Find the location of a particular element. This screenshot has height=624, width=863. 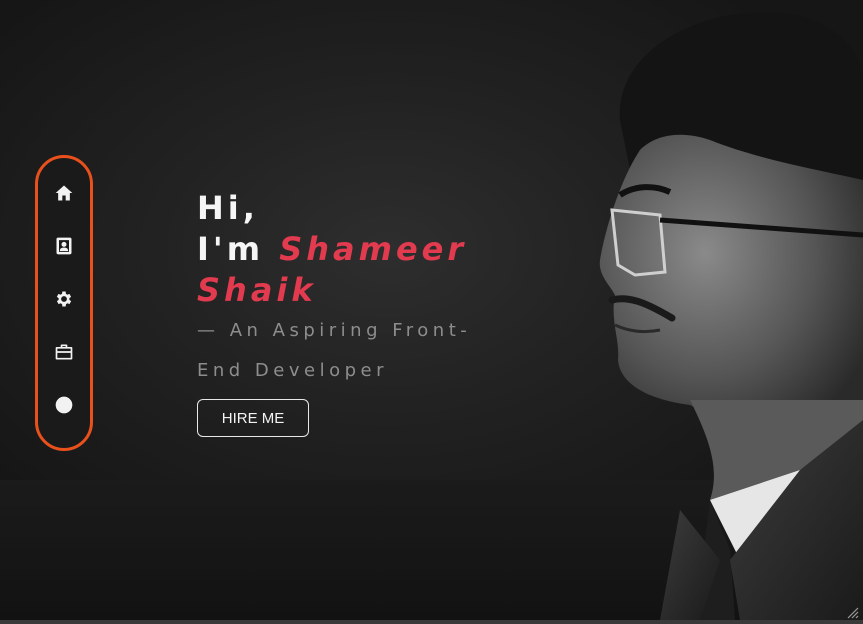

name-last: Shaik is located at coordinates (257, 290).